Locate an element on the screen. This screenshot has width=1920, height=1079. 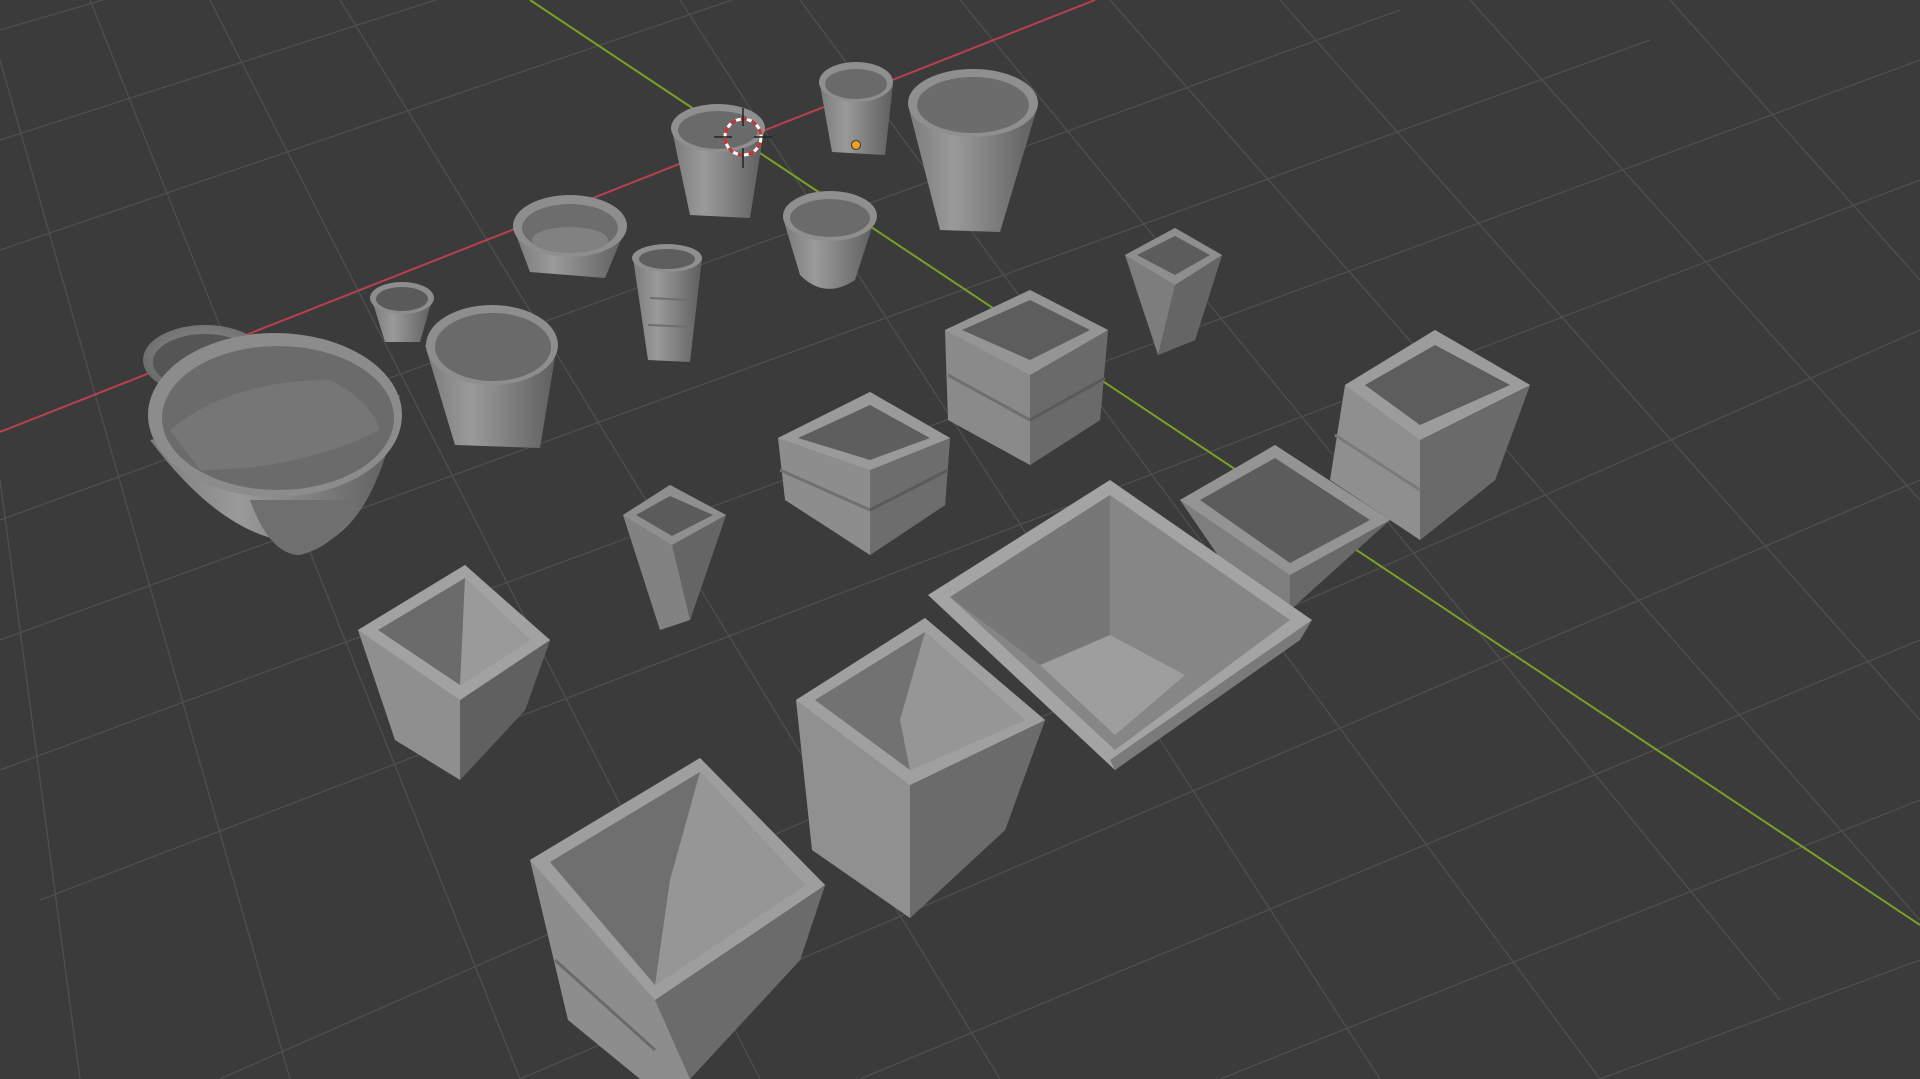
pot-square-ridged-front is located at coordinates (677, 918).